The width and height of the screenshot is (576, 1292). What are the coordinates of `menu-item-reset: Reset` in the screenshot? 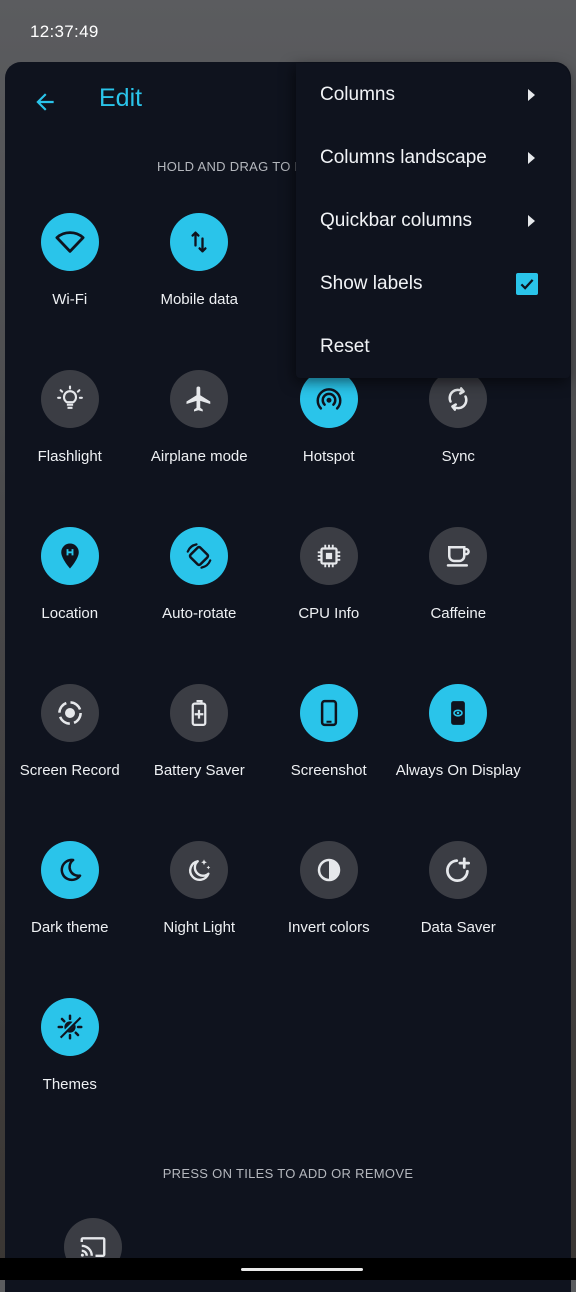 It's located at (433, 346).